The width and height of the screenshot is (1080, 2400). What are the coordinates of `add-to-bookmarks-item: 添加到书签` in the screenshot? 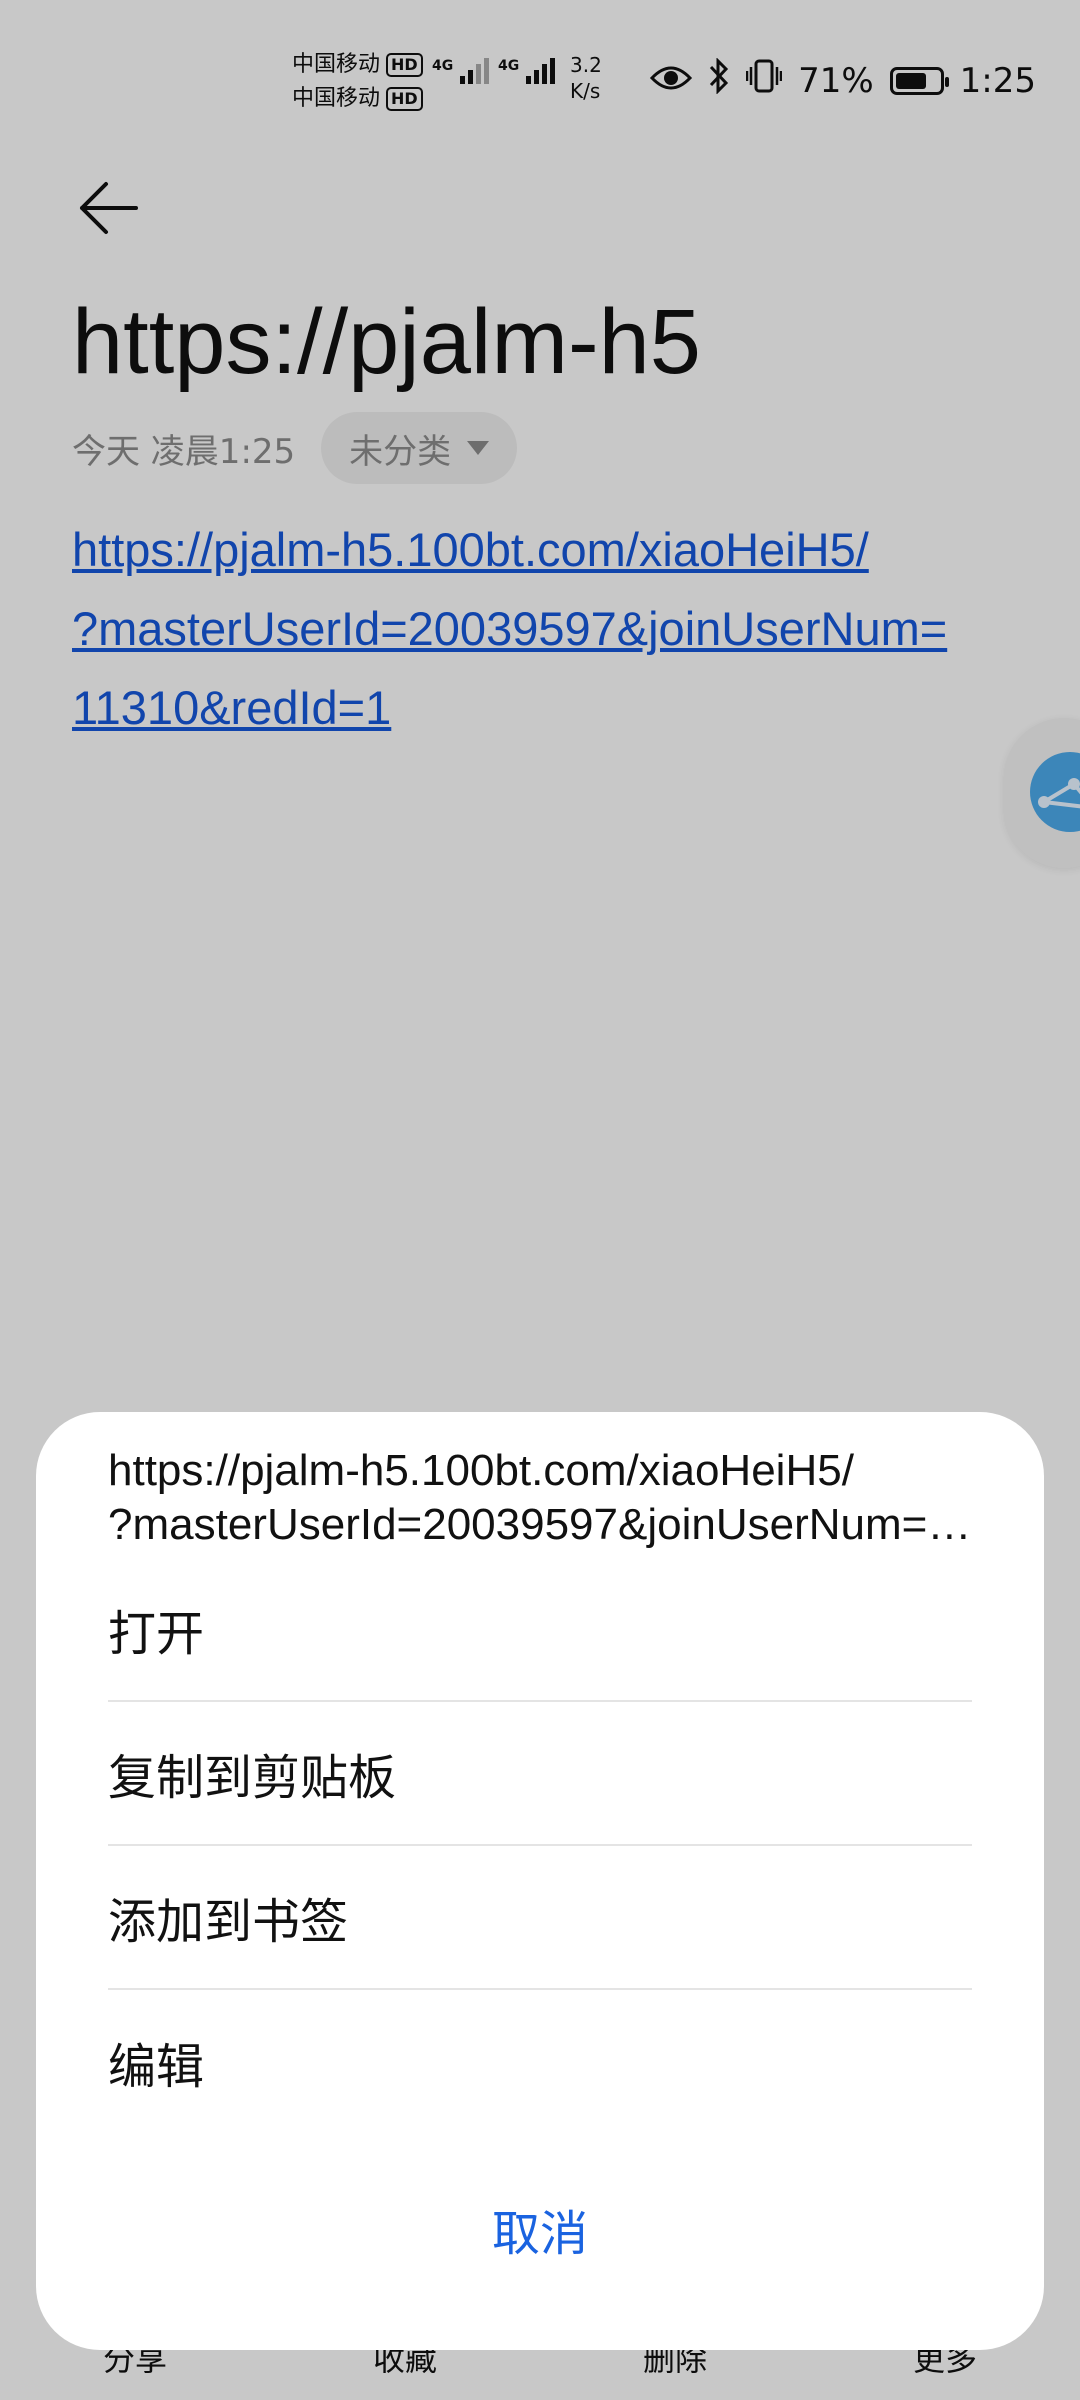 It's located at (540, 1918).